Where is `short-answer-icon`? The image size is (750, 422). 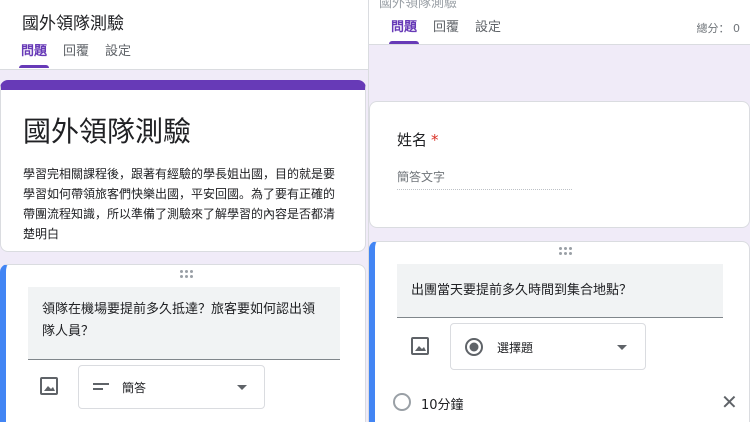
short-answer-icon is located at coordinates (101, 386).